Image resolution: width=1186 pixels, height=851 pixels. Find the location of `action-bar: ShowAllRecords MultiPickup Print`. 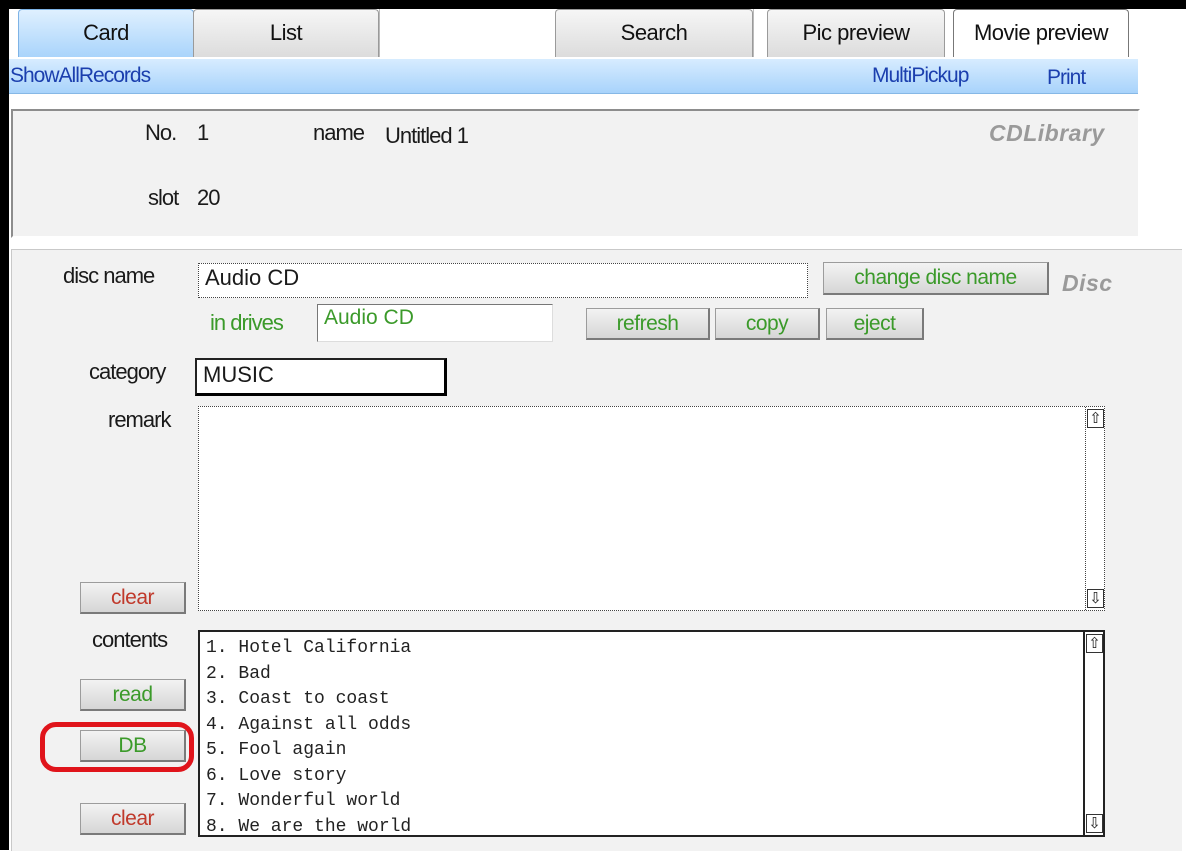

action-bar: ShowAllRecords MultiPickup Print is located at coordinates (573, 76).